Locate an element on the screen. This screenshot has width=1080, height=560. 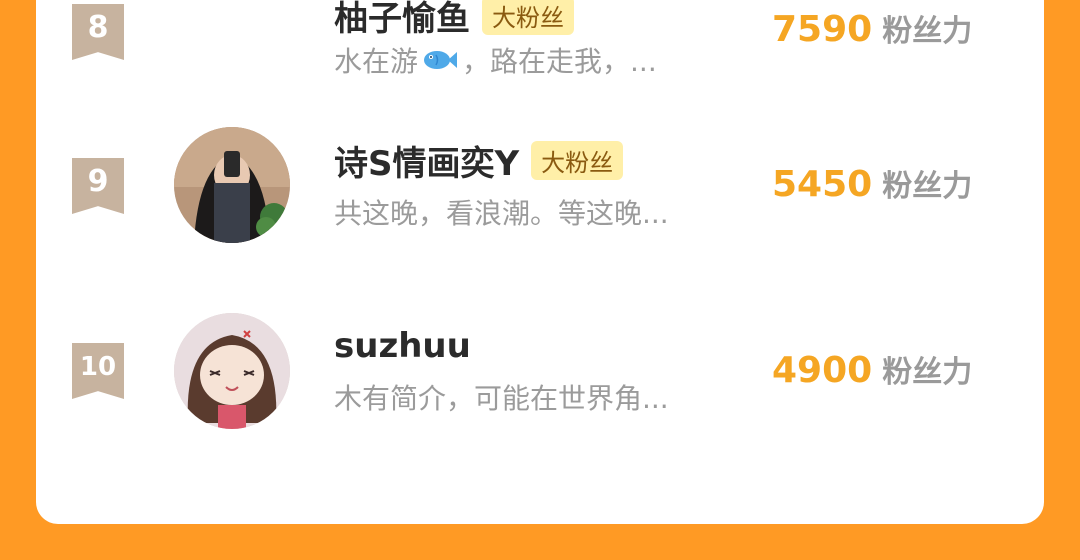
name-line: 诗S情画奕Y 大粉丝 is located at coordinates (479, 160).